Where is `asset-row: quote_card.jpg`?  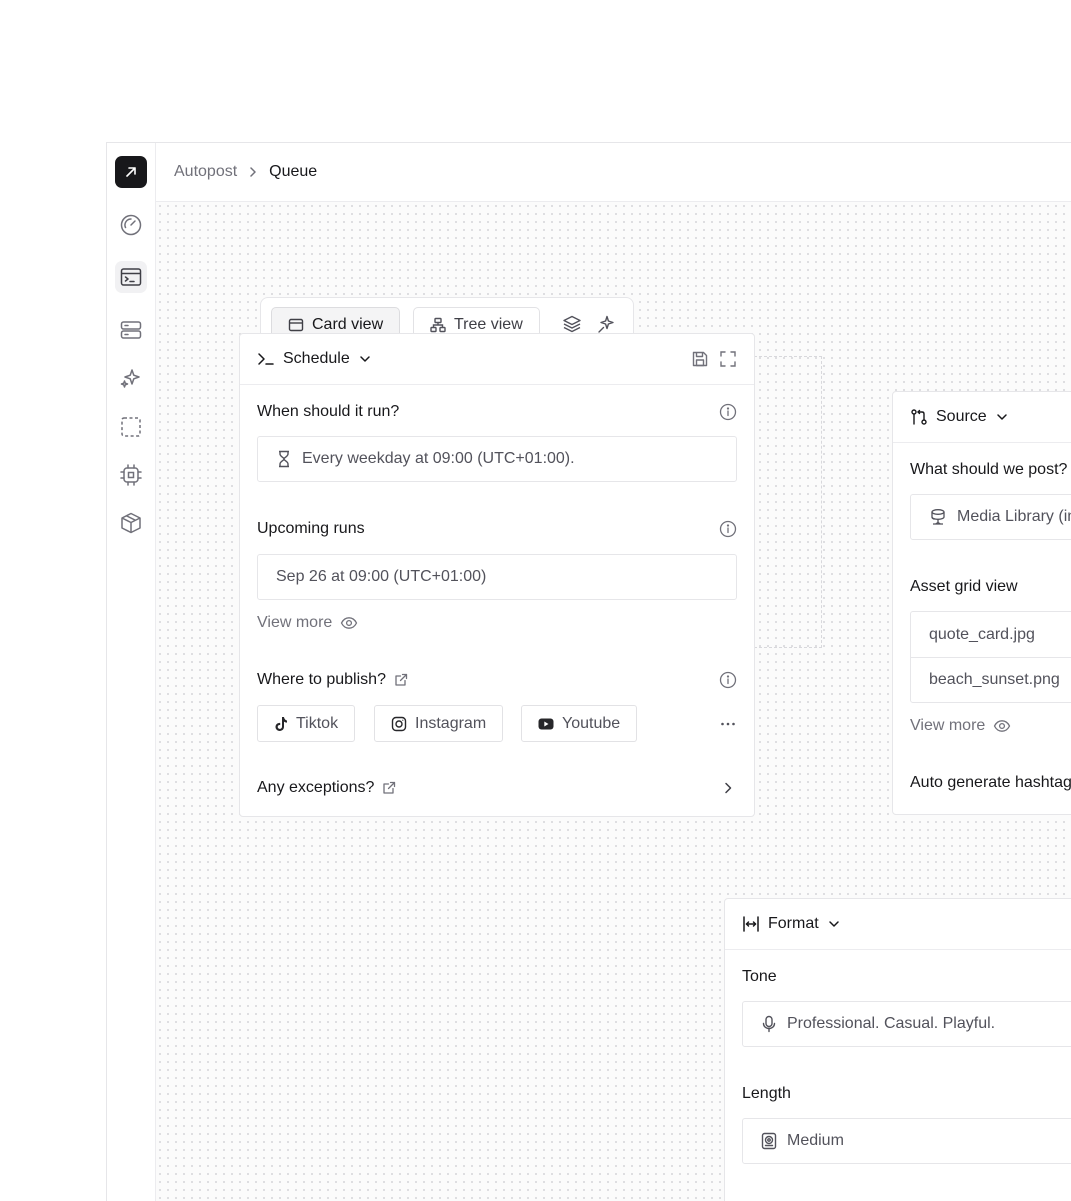
asset-row: quote_card.jpg is located at coordinates (990, 634).